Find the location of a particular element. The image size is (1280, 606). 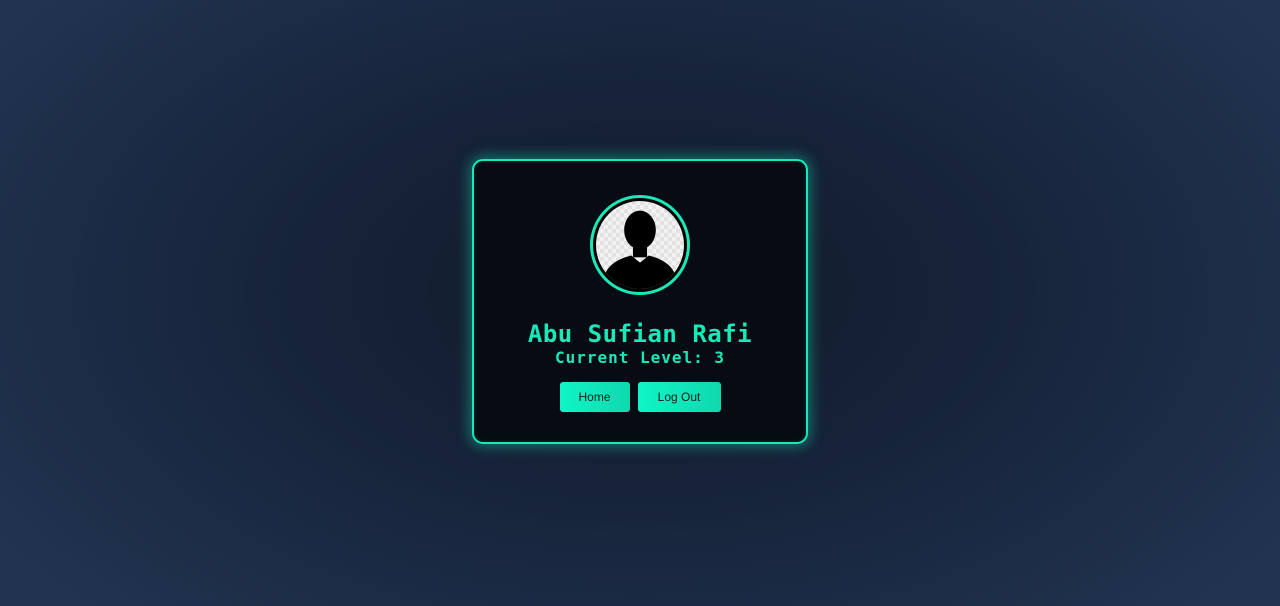

home-button: Home is located at coordinates (594, 397).